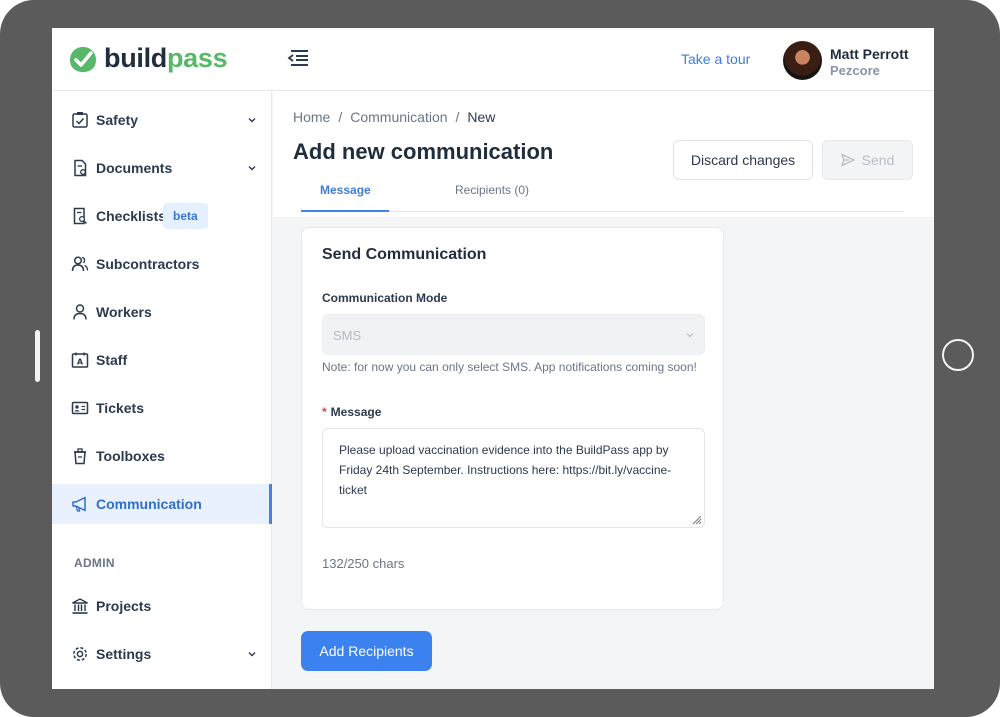  I want to click on sidebar-item-label: Checklists, so click(131, 216).